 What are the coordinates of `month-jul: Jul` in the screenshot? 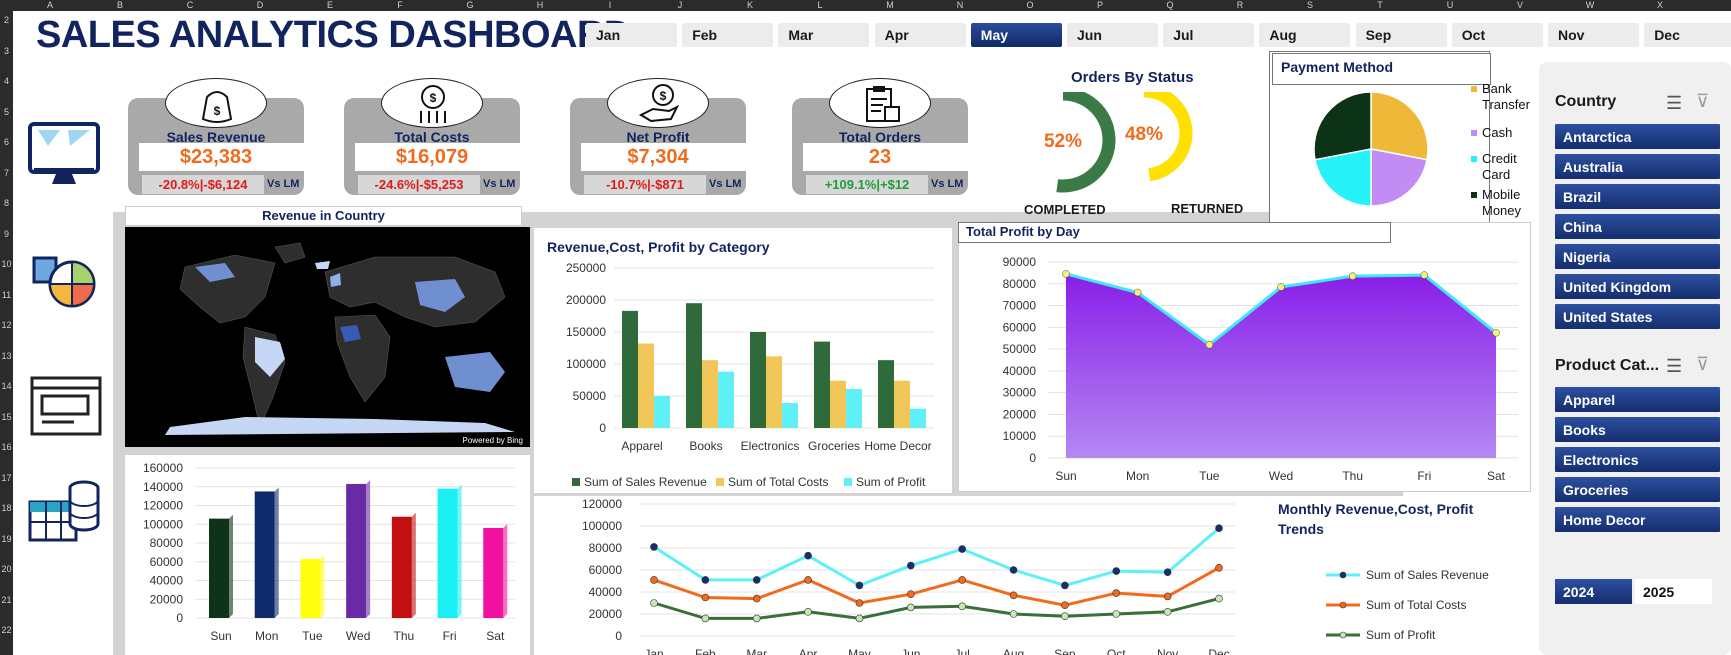 It's located at (1209, 35).